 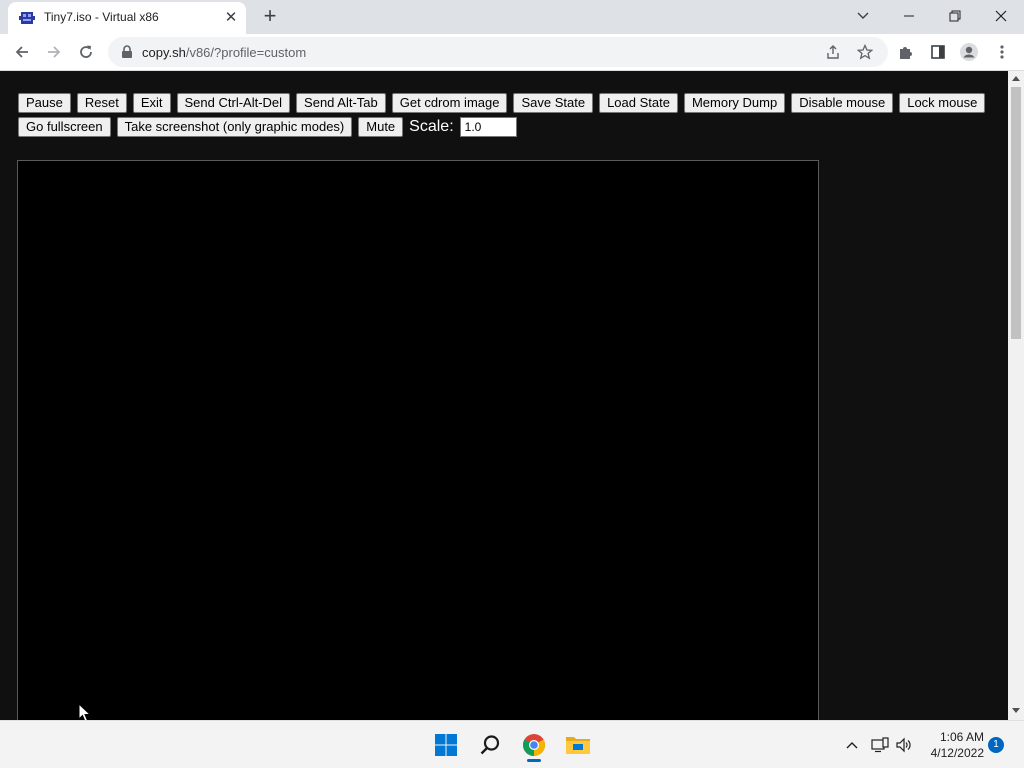 I want to click on url-text: copy.sh/v86/?profile=custom, so click(x=224, y=52).